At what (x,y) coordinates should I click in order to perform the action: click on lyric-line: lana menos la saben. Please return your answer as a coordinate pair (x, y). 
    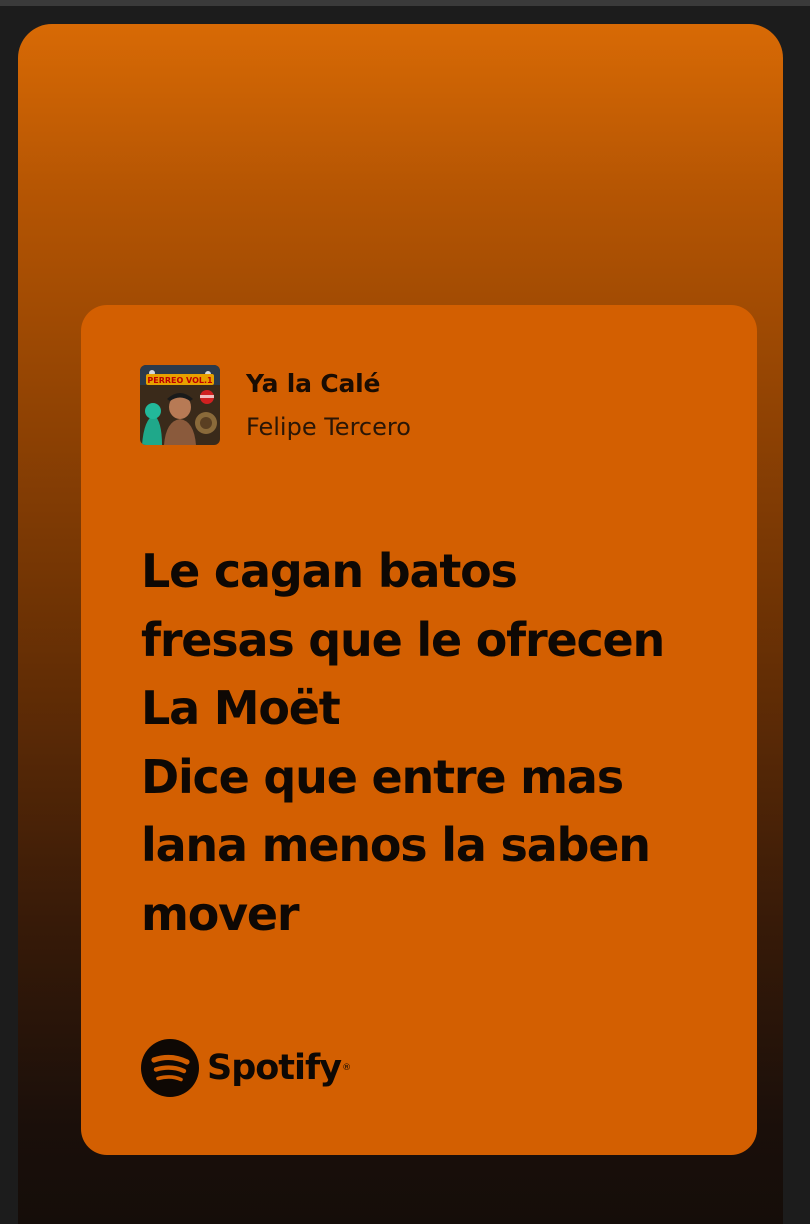
    Looking at the image, I should click on (396, 845).